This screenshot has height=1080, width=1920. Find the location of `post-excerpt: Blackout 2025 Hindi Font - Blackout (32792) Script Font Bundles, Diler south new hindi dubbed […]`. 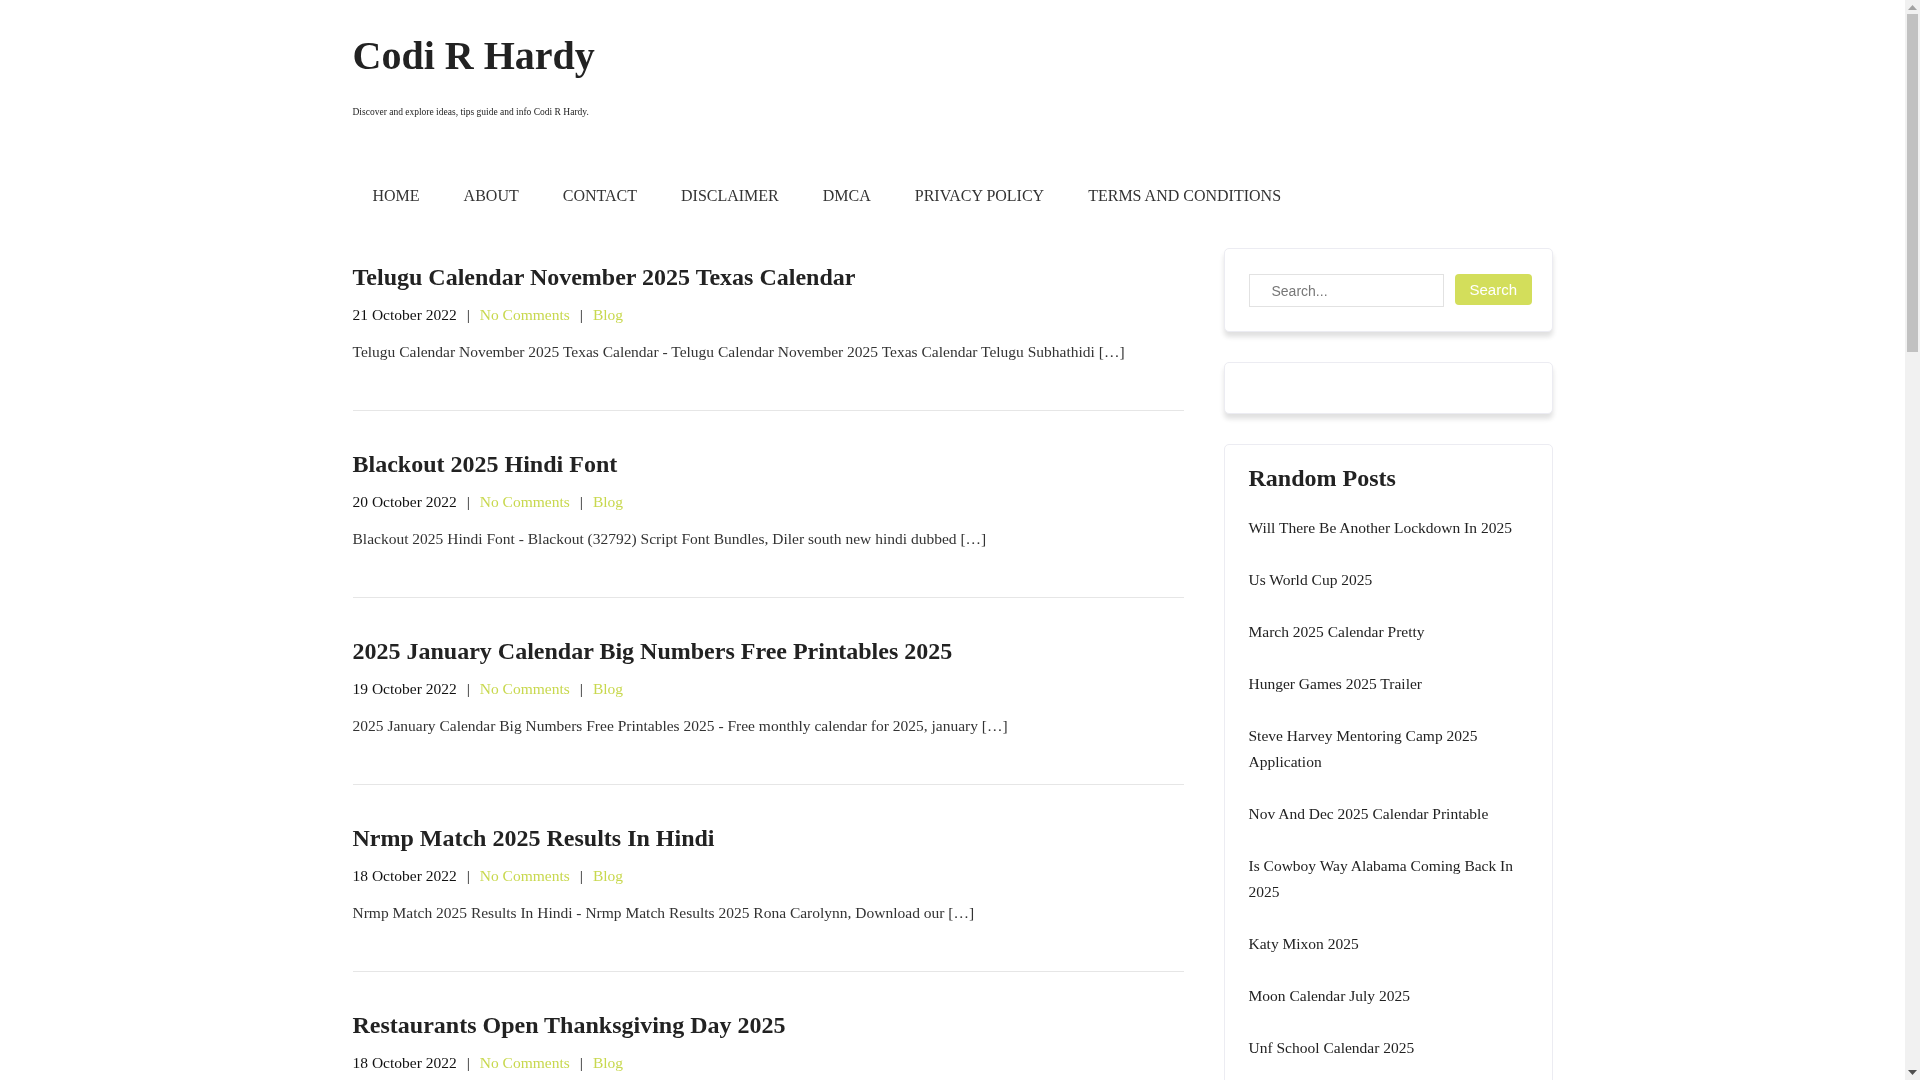

post-excerpt: Blackout 2025 Hindi Font - Blackout (32792) Script Font Bundles, Diler south new hindi dubbed […] is located at coordinates (670, 539).